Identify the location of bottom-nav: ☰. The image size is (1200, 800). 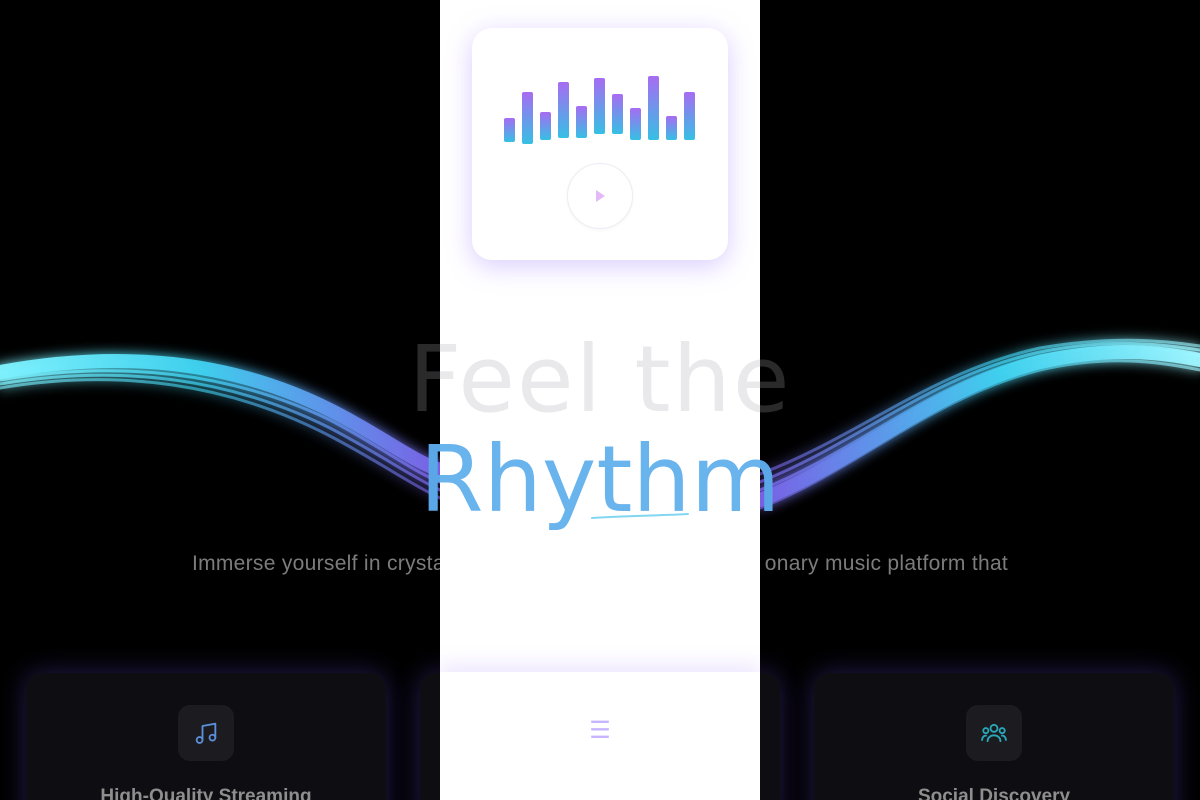
(600, 736).